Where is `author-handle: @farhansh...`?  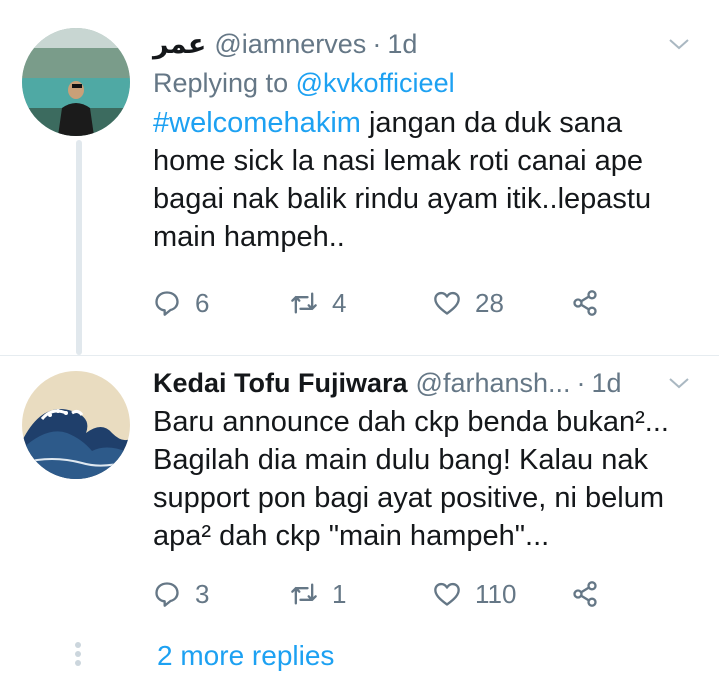 author-handle: @farhansh... is located at coordinates (493, 383).